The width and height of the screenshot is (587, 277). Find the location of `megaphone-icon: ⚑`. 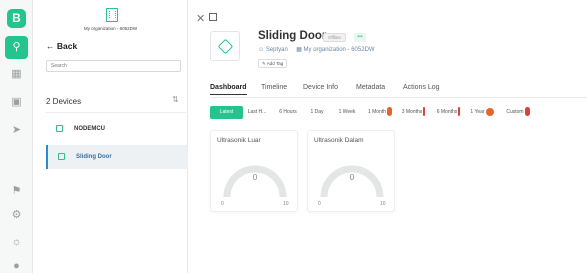

megaphone-icon: ⚑ is located at coordinates (16, 191).